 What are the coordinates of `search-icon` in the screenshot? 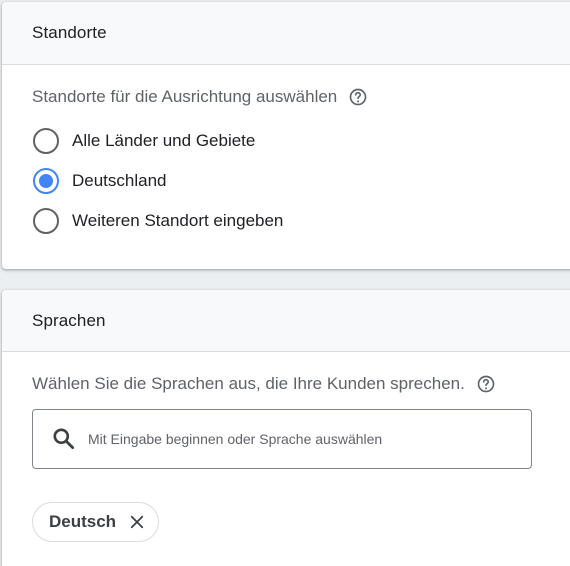 It's located at (64, 439).